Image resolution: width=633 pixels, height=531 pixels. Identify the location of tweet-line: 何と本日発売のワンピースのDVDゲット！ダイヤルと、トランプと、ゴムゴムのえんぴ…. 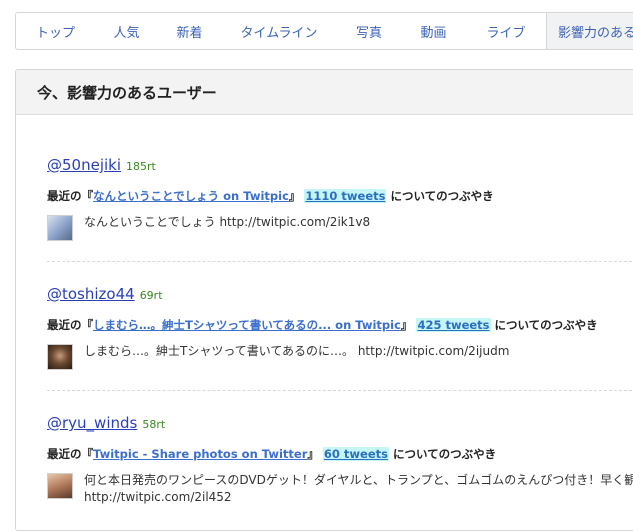
(358, 480).